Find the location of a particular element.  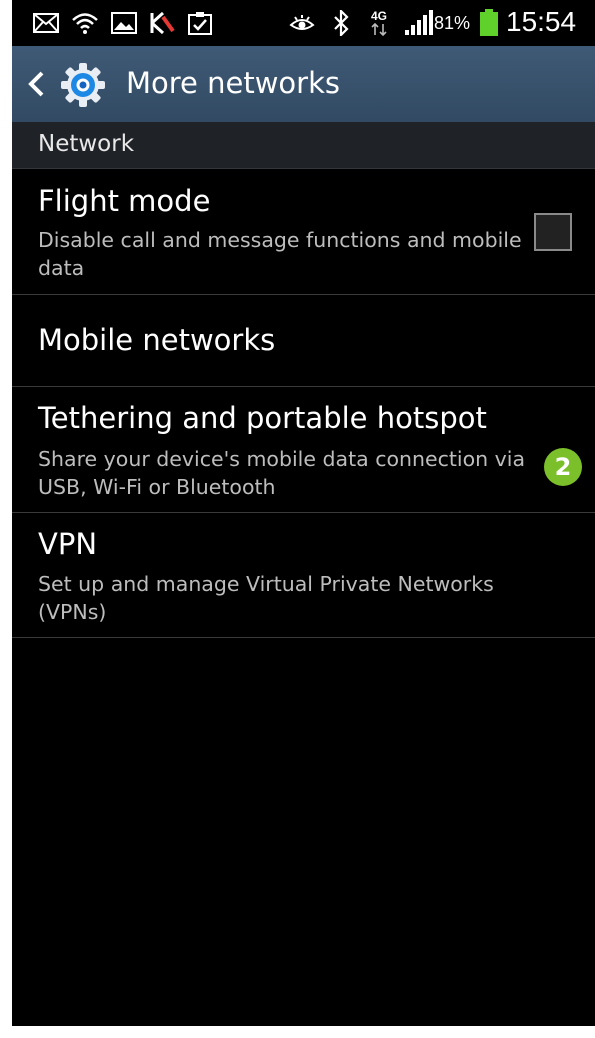

signal-icon is located at coordinates (419, 23).